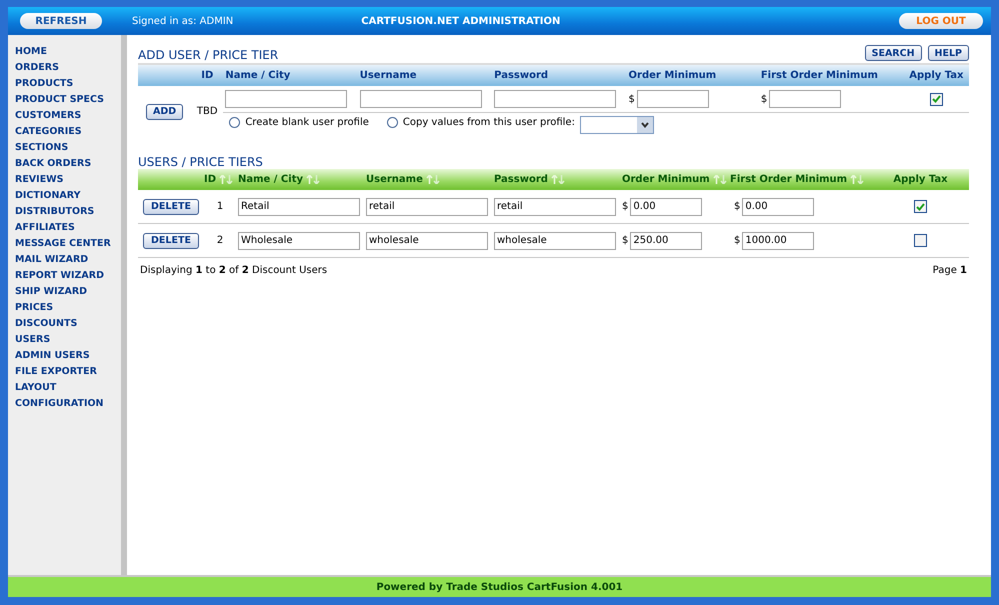 The height and width of the screenshot is (605, 999). Describe the element at coordinates (68, 84) in the screenshot. I see `sidebar-link: PRODUCTS` at that location.